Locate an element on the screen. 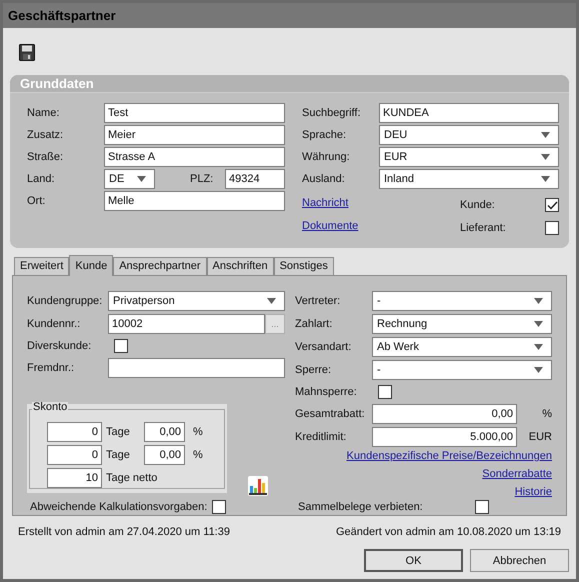  field-label: Kundennr.: is located at coordinates (54, 324).